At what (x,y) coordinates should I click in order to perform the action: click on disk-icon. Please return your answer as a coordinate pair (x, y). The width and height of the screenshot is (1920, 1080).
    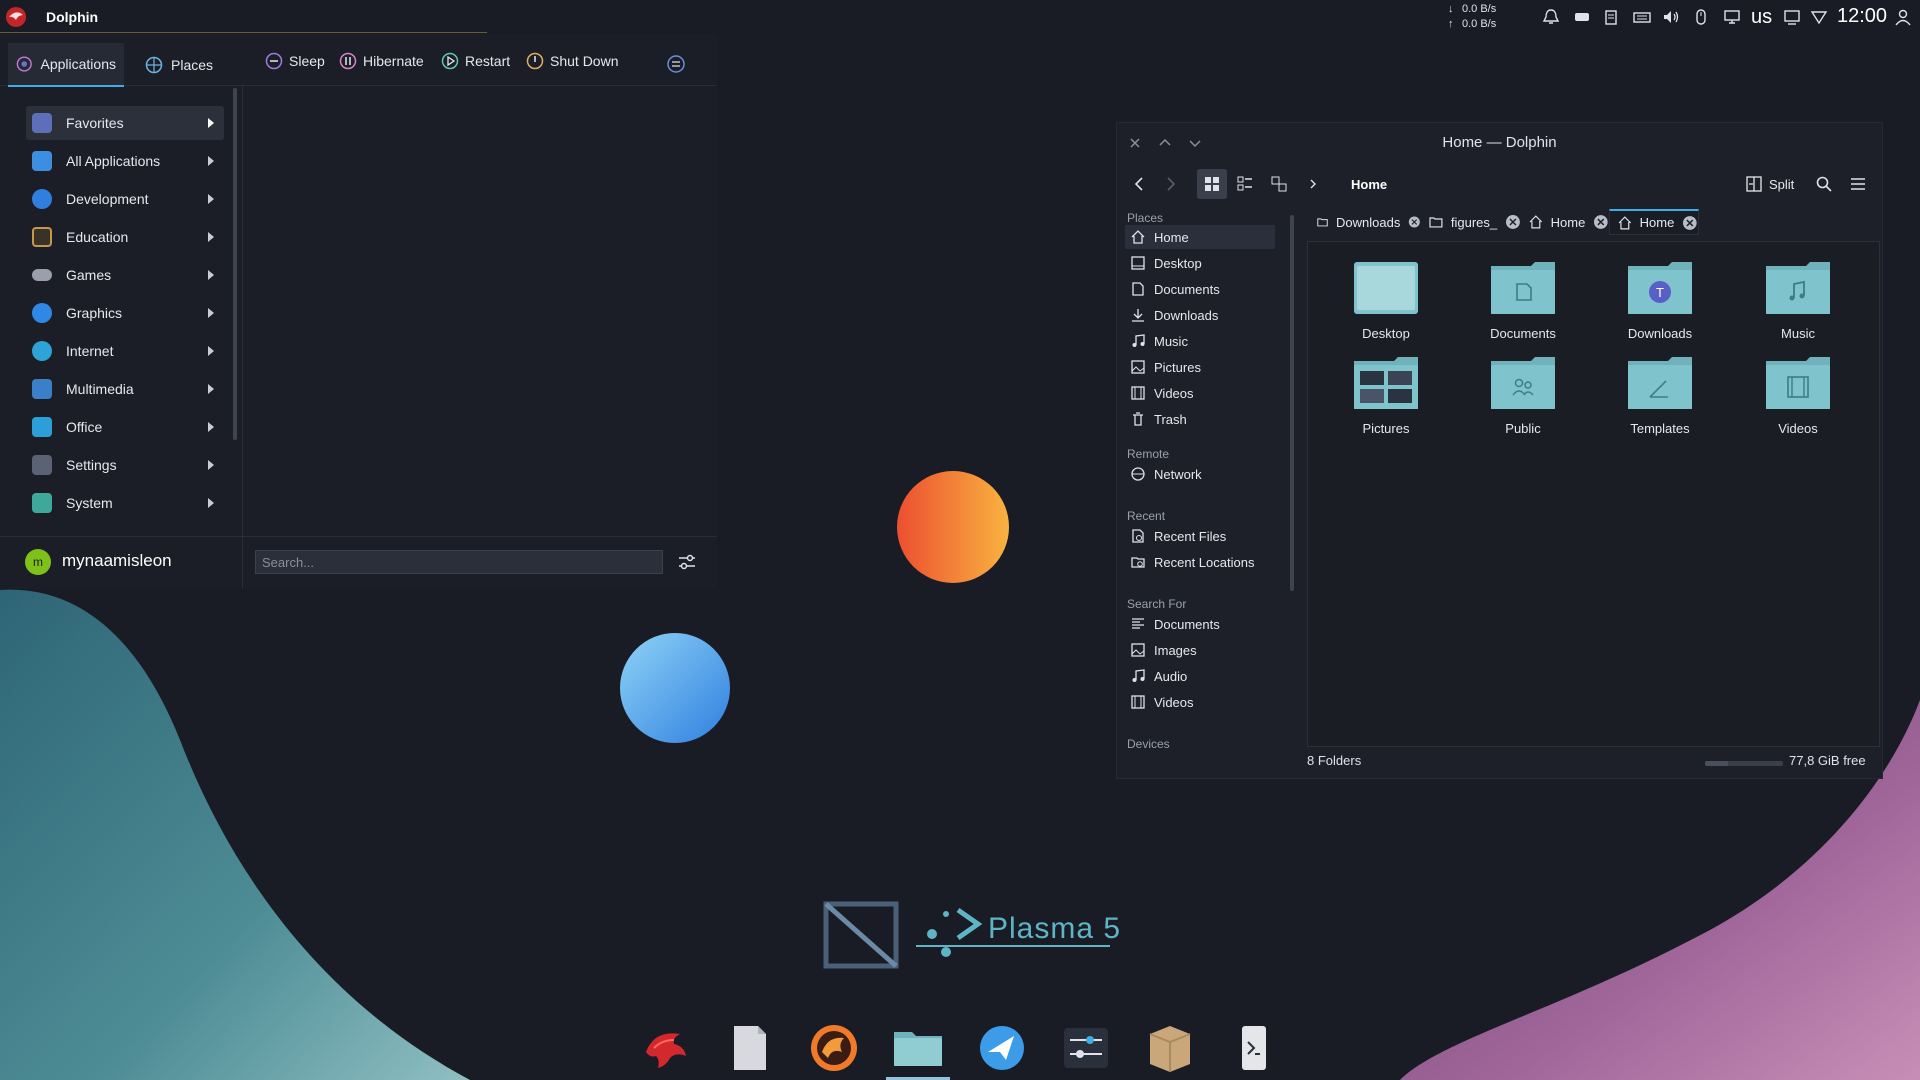
    Looking at the image, I should click on (1582, 17).